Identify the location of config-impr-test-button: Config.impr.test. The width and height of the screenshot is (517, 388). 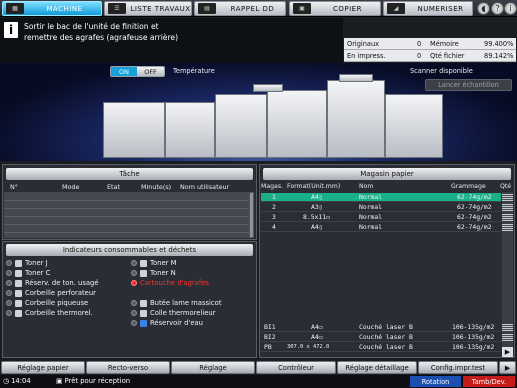
(458, 367).